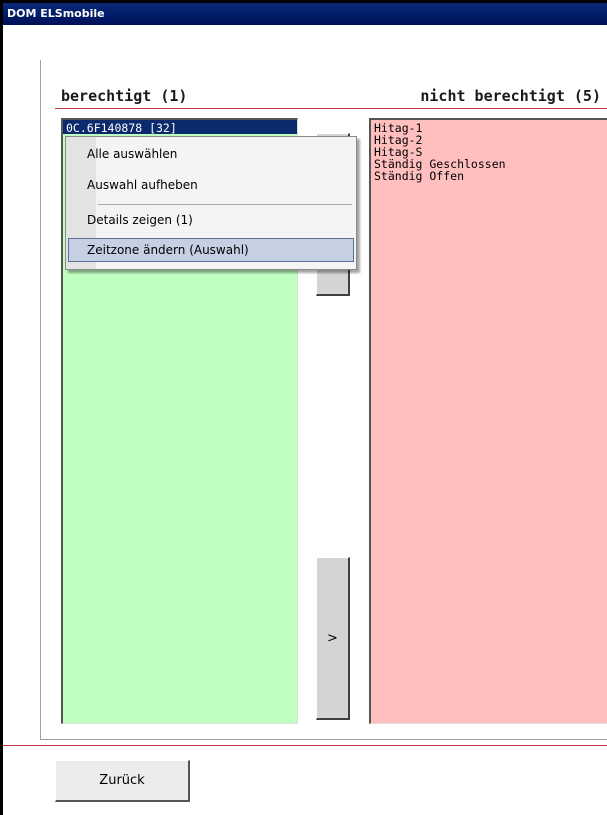  What do you see at coordinates (331, 108) in the screenshot?
I see `heading-divider` at bounding box center [331, 108].